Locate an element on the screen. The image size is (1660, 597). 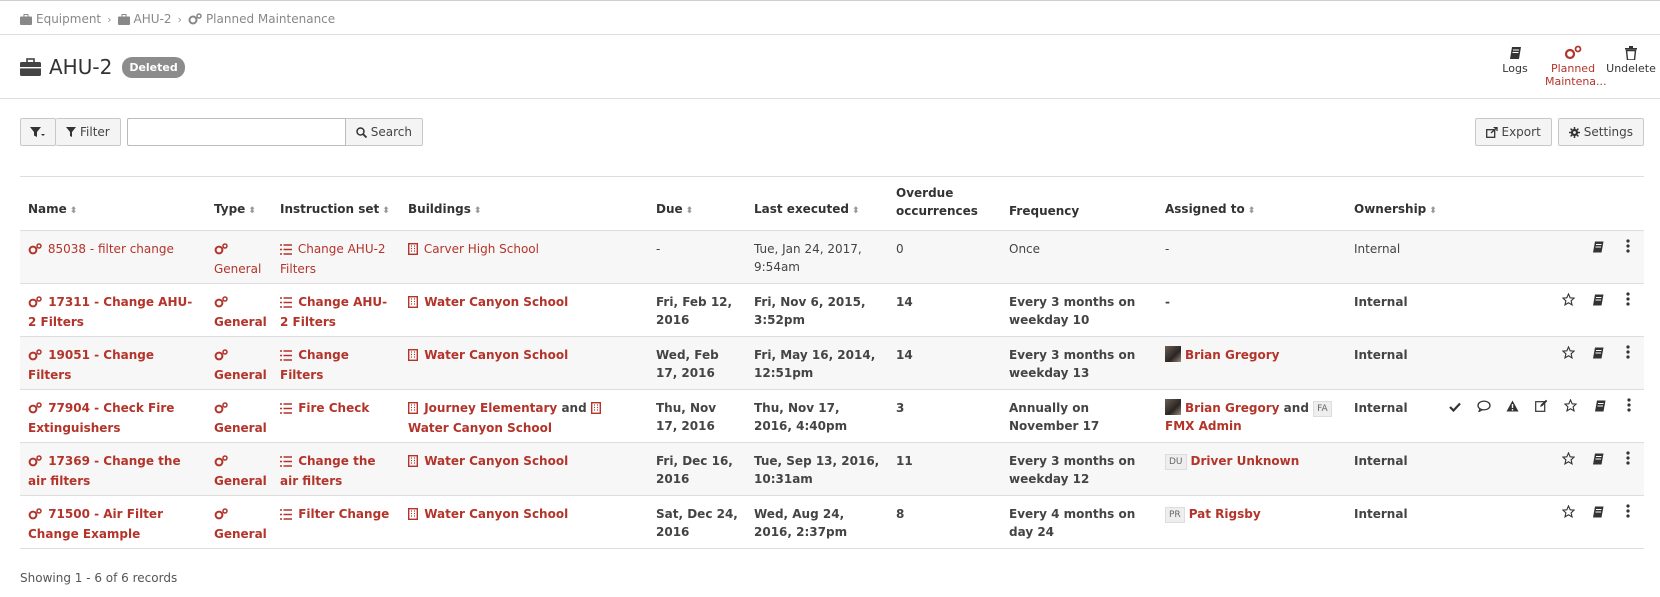
column-header-instruction-set: Instruction set ⬍ is located at coordinates (336, 204).